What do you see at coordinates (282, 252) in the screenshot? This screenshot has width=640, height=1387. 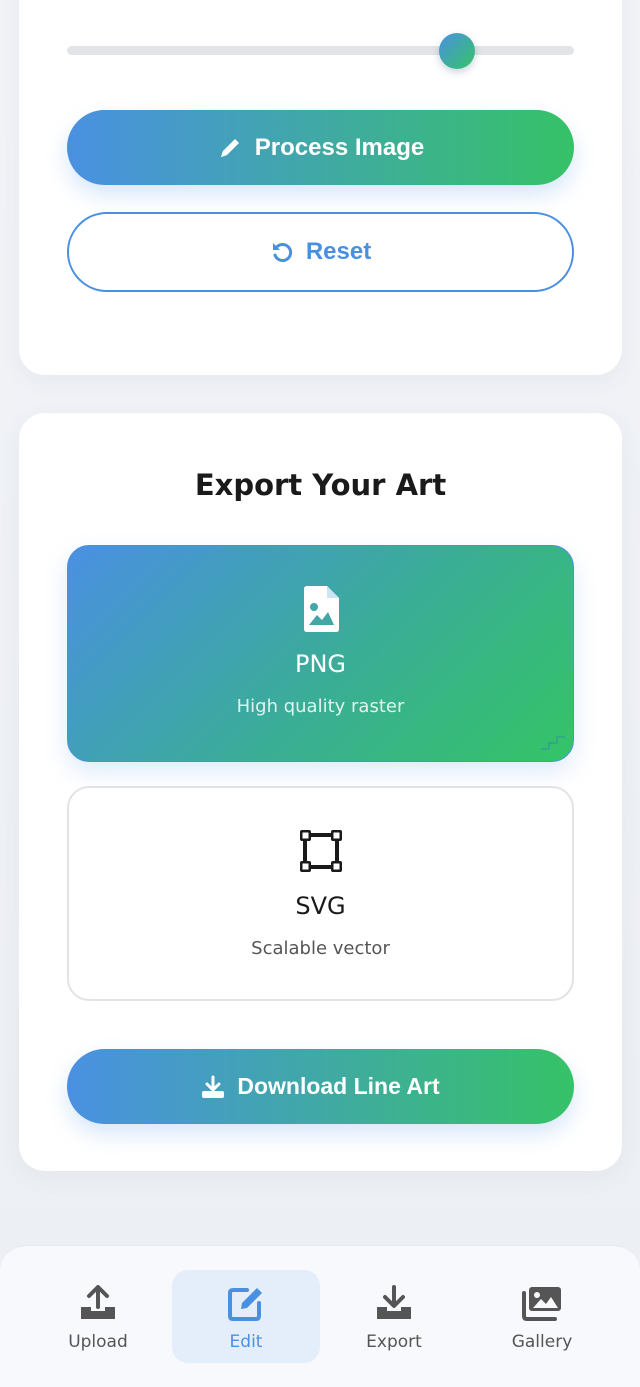 I see `undo-icon` at bounding box center [282, 252].